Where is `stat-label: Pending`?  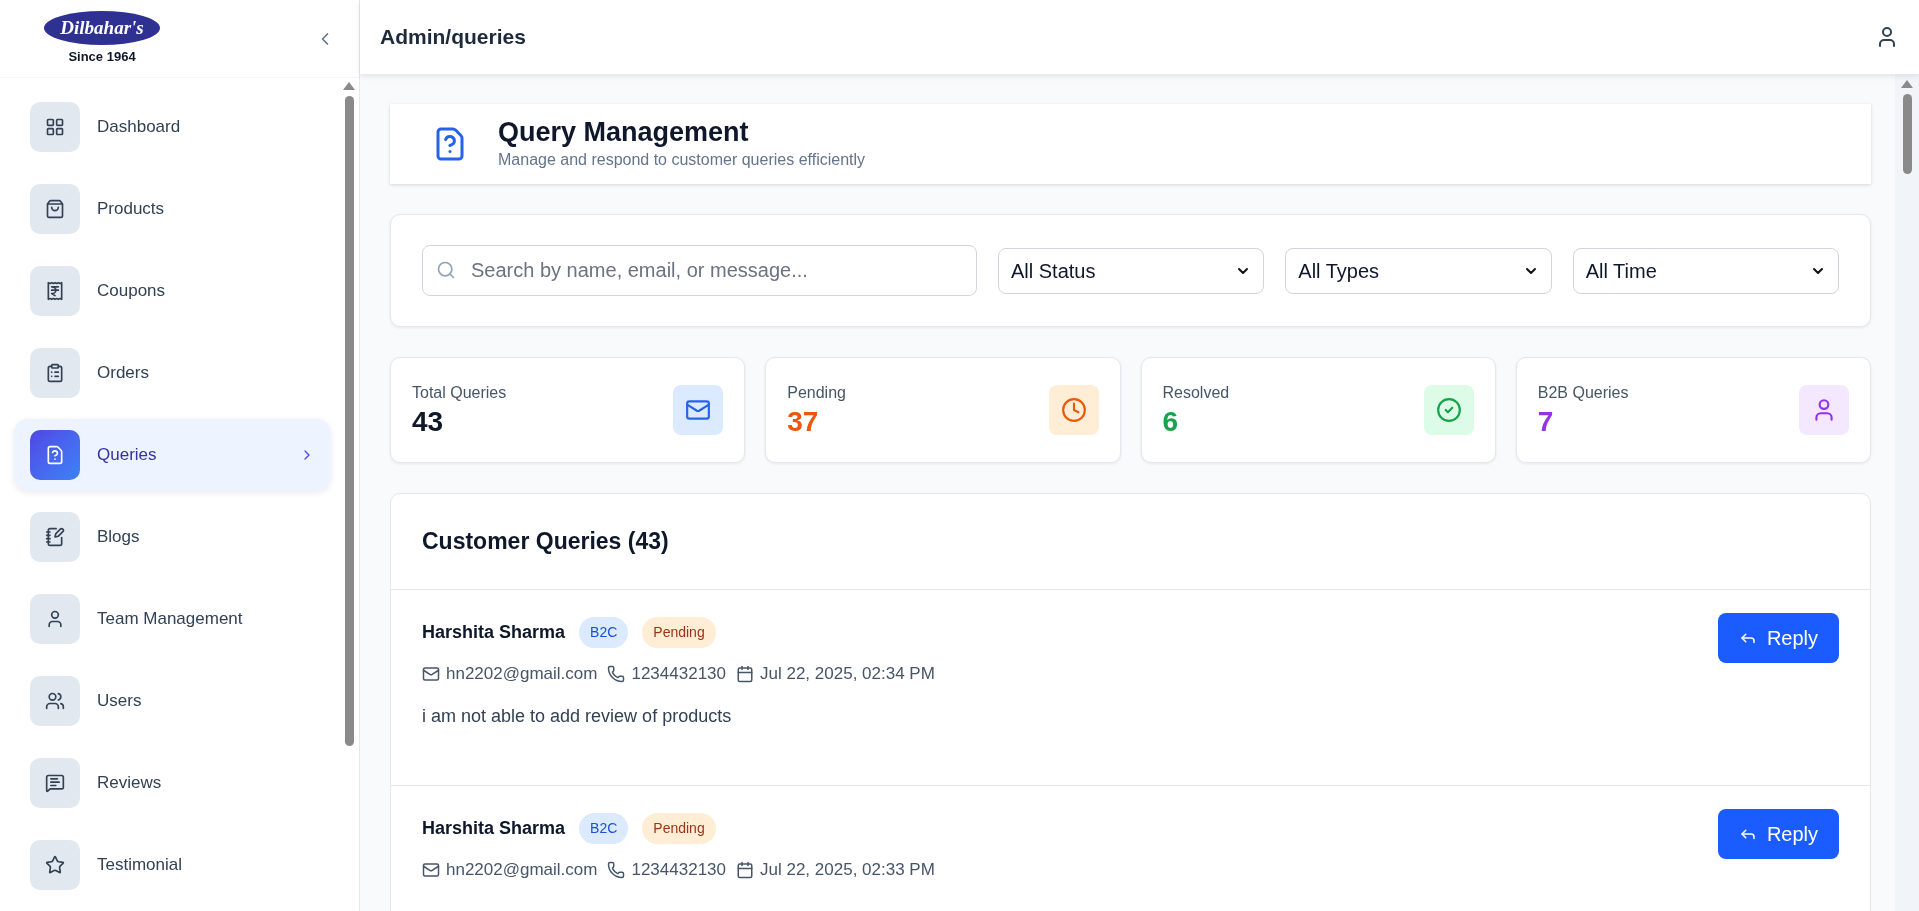 stat-label: Pending is located at coordinates (816, 393).